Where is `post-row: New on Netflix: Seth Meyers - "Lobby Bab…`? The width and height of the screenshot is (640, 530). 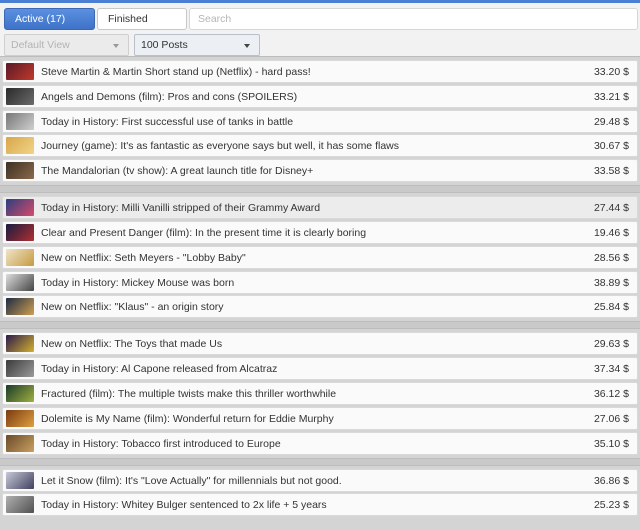 post-row: New on Netflix: Seth Meyers - "Lobby Bab… is located at coordinates (320, 257).